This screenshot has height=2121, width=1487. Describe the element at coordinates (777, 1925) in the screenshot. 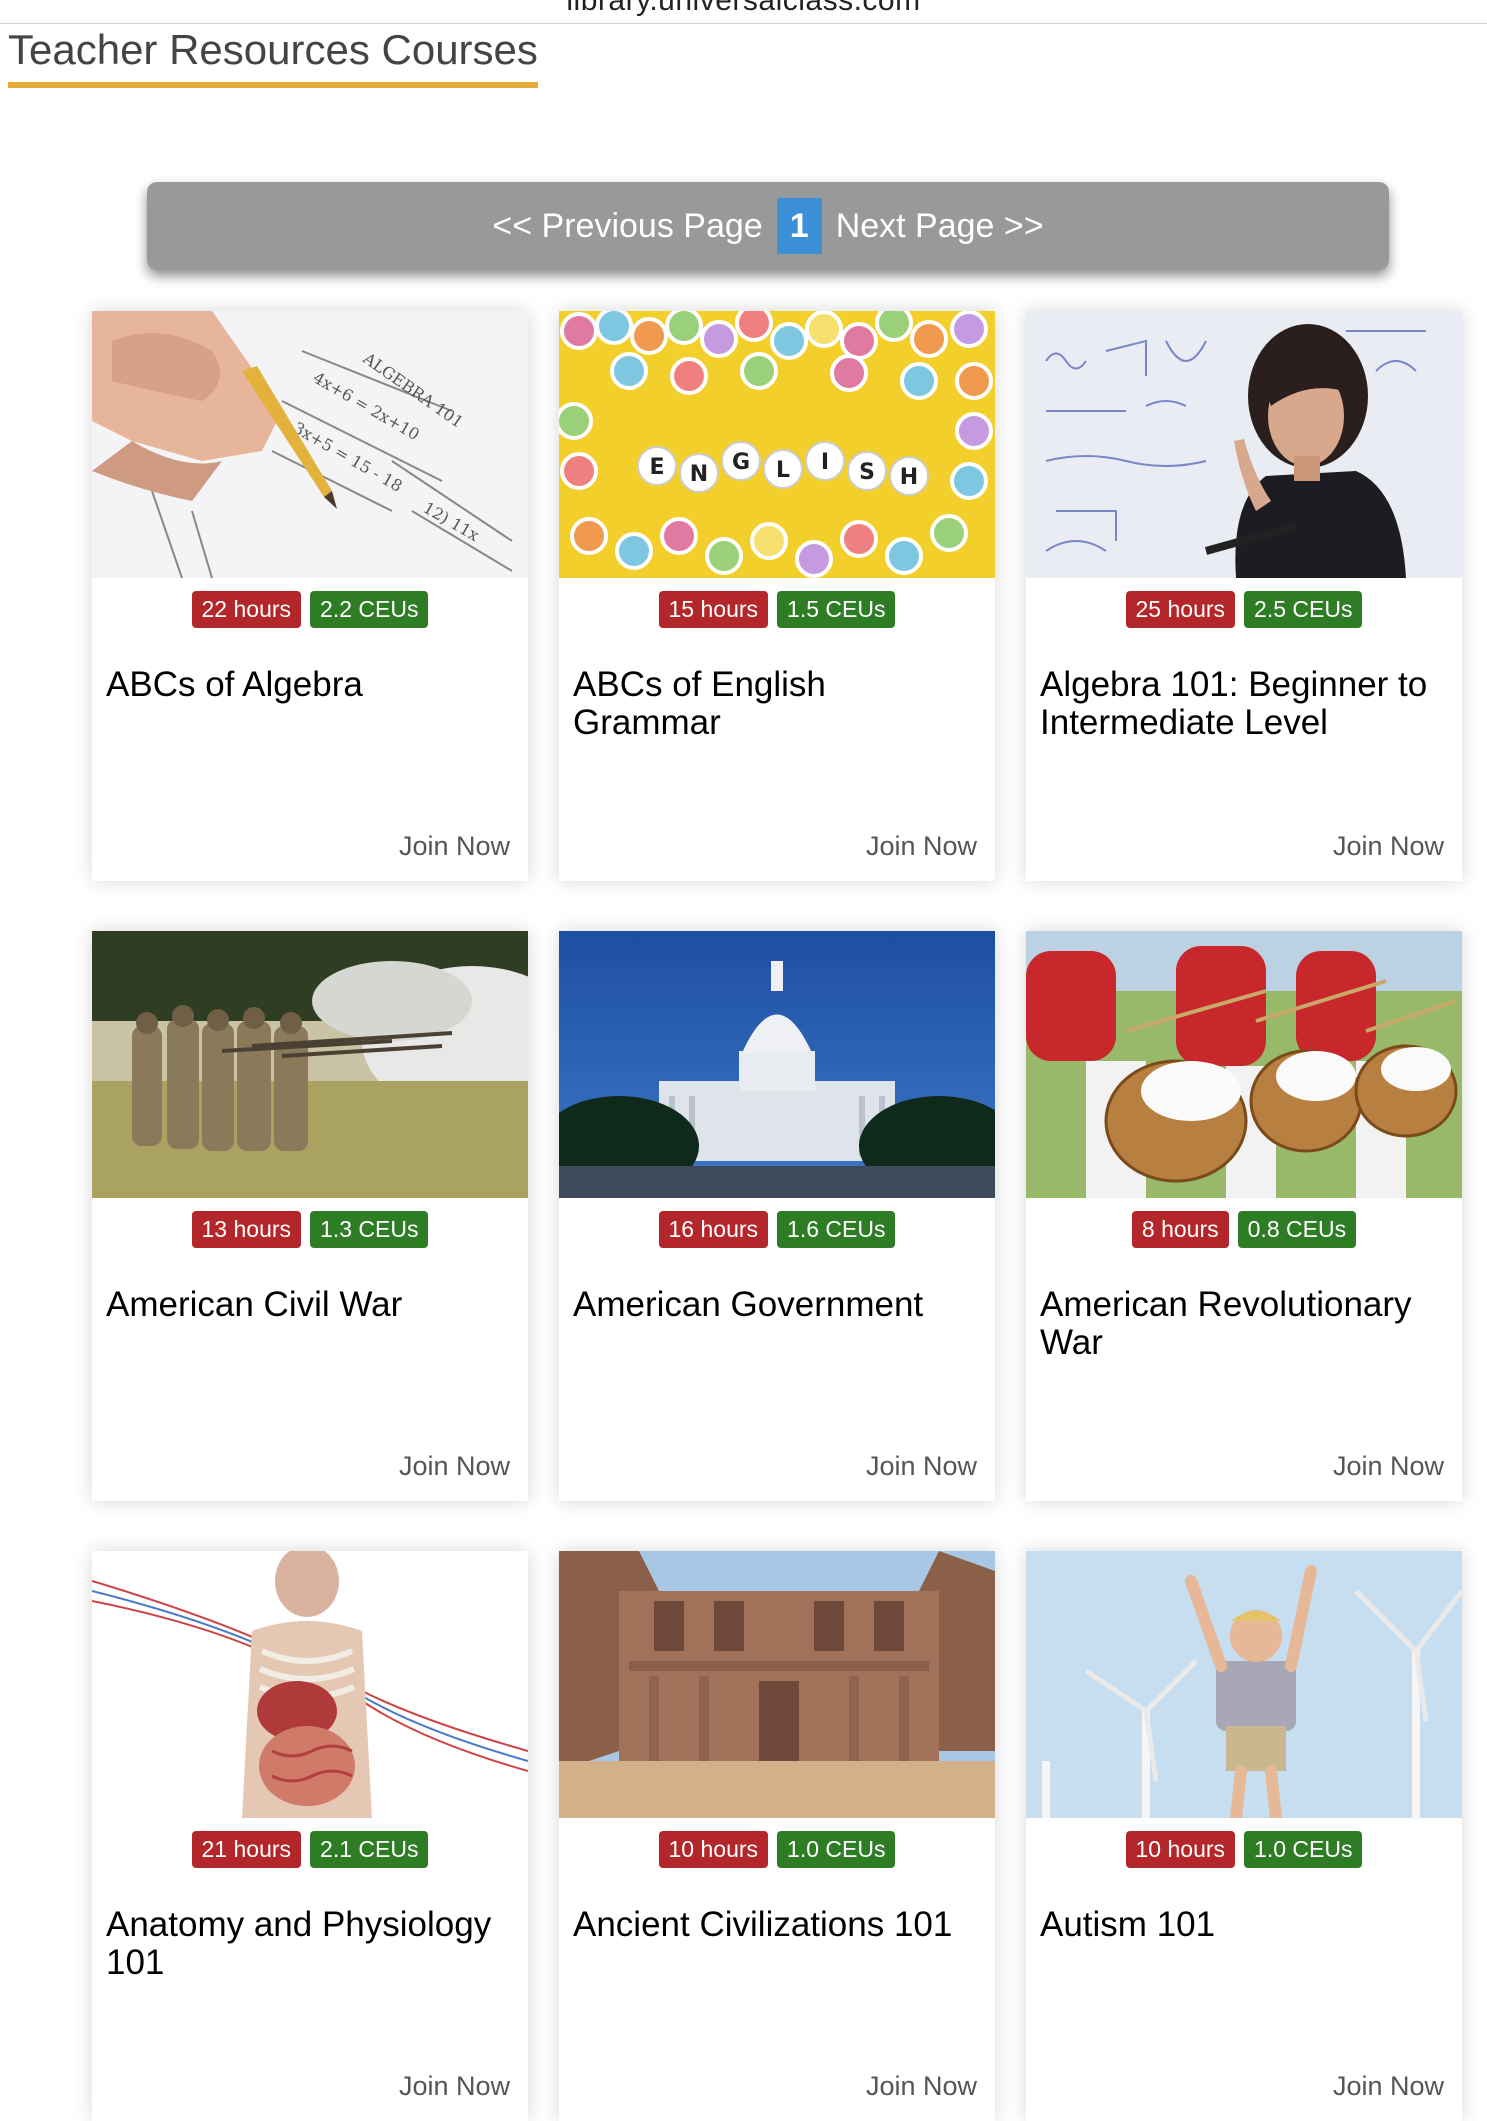

I see `course-title: Ancient Civilizations 101` at that location.